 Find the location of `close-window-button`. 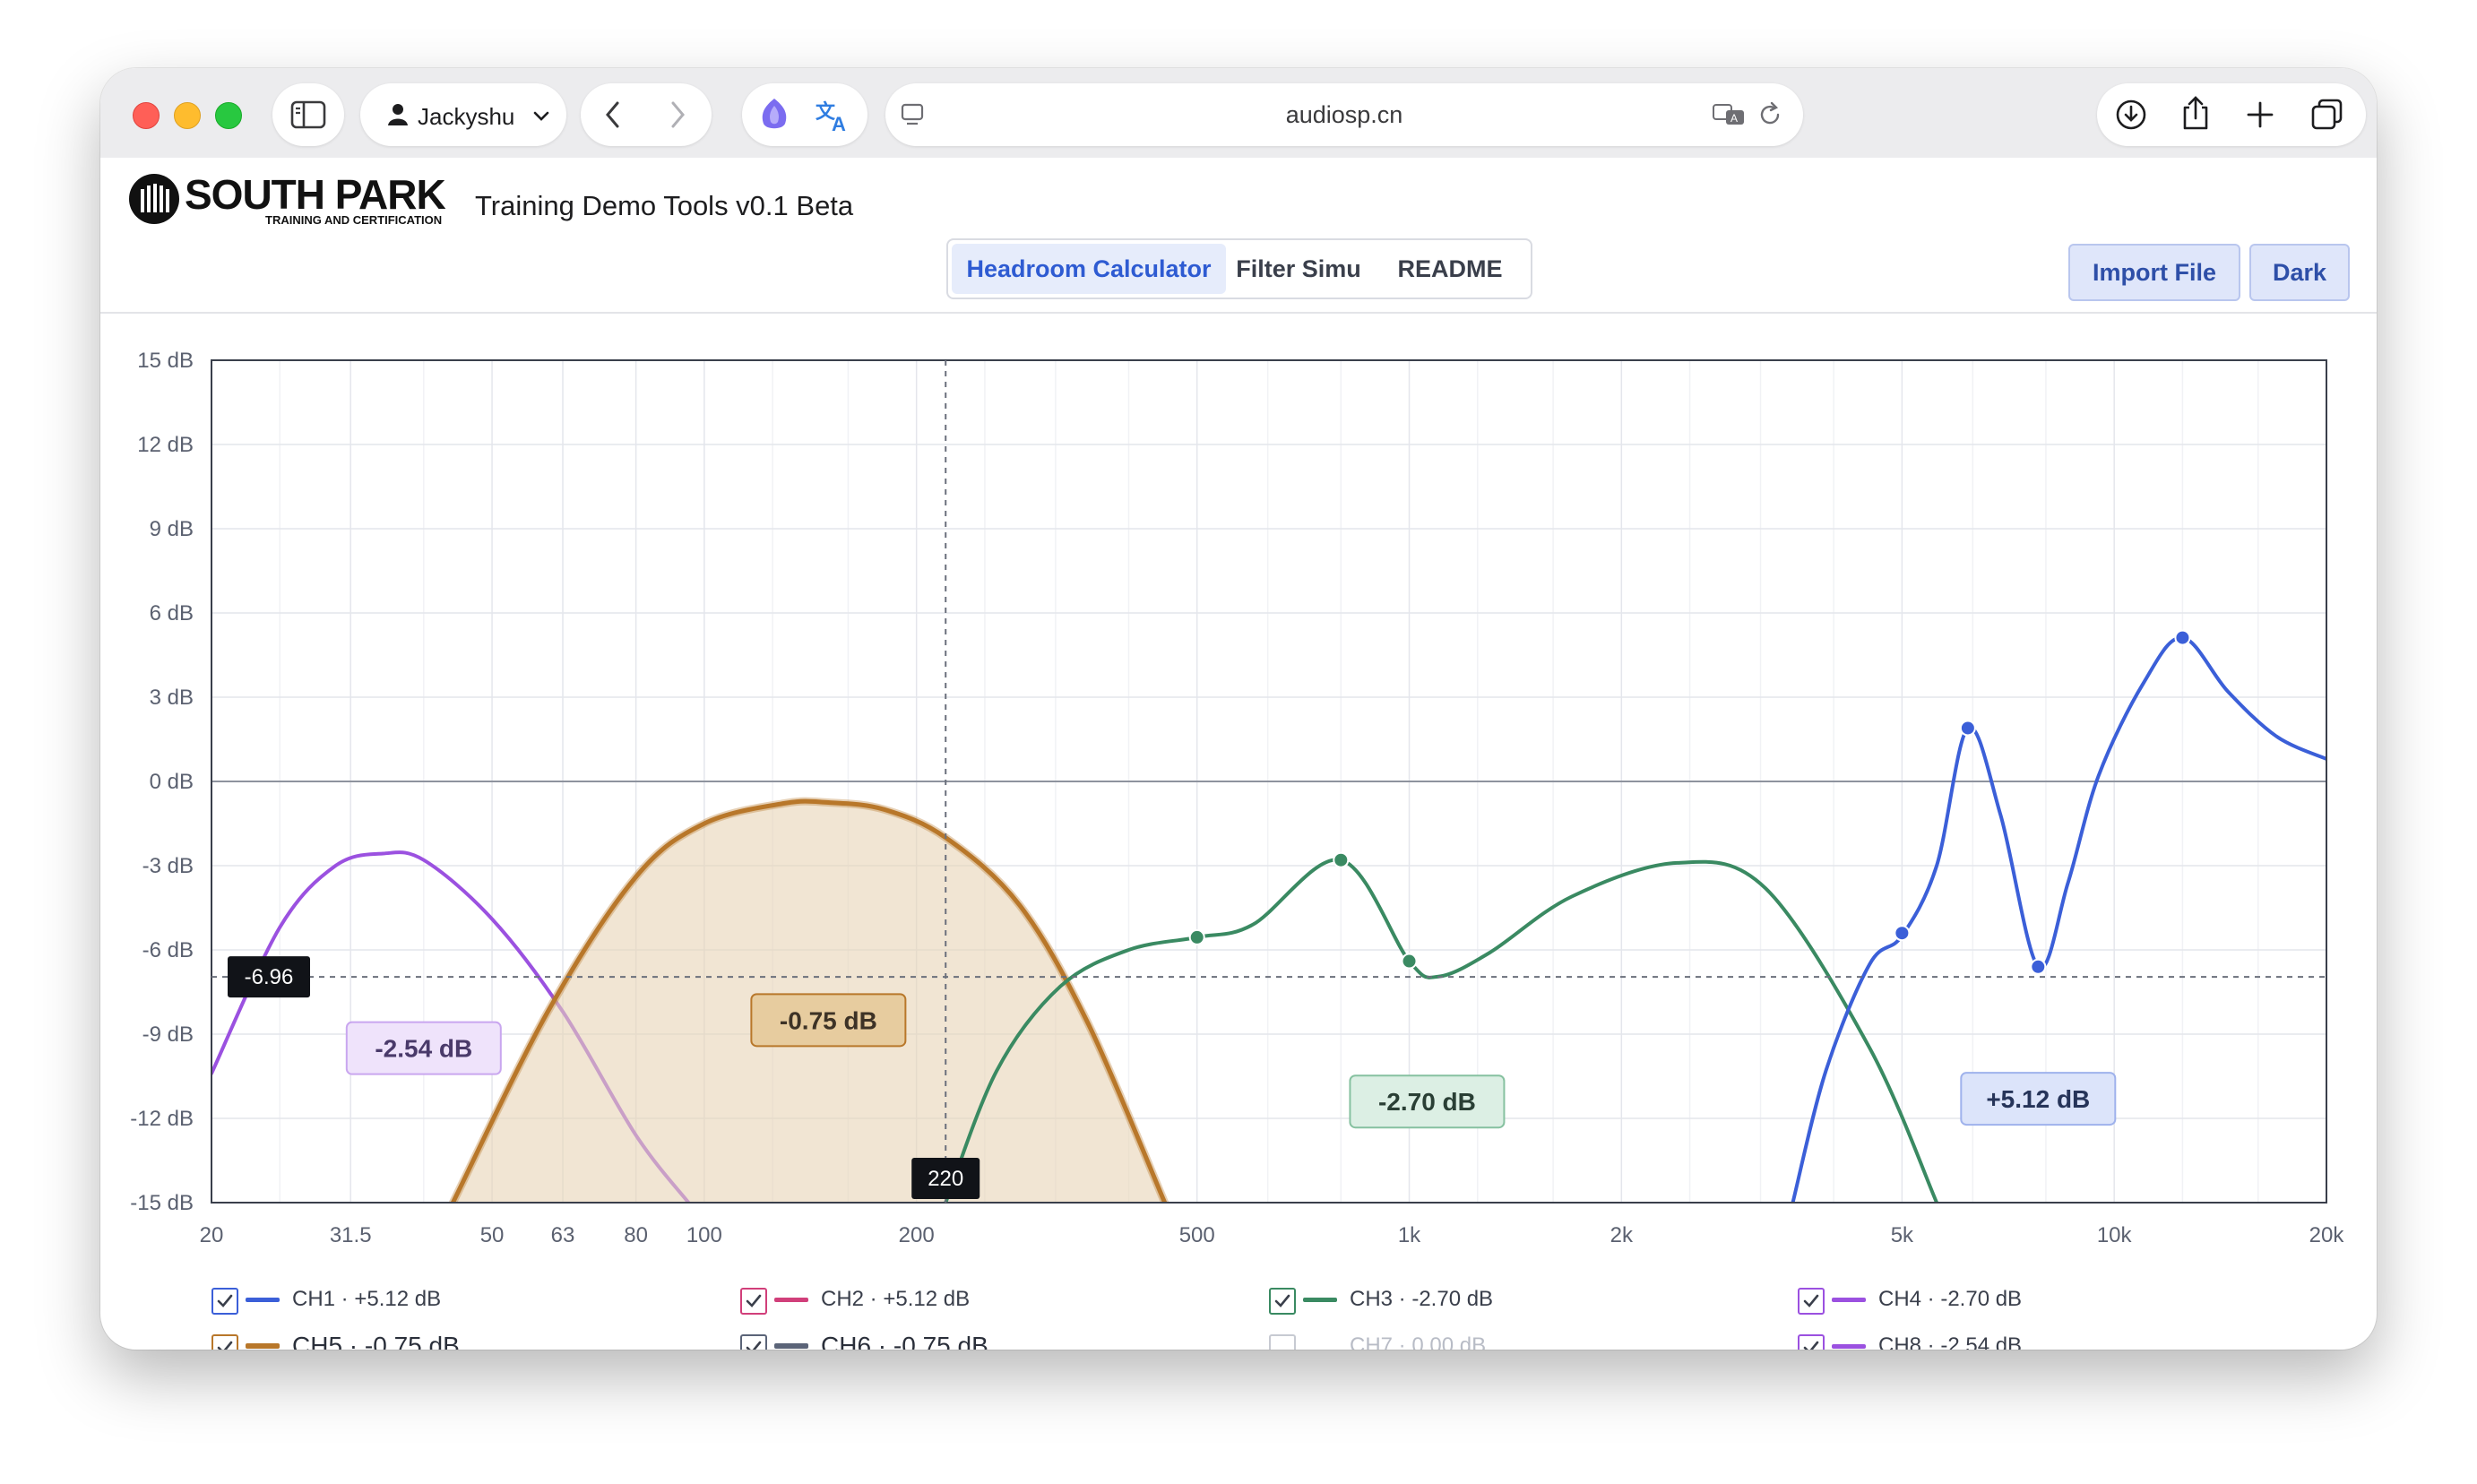

close-window-button is located at coordinates (147, 115).